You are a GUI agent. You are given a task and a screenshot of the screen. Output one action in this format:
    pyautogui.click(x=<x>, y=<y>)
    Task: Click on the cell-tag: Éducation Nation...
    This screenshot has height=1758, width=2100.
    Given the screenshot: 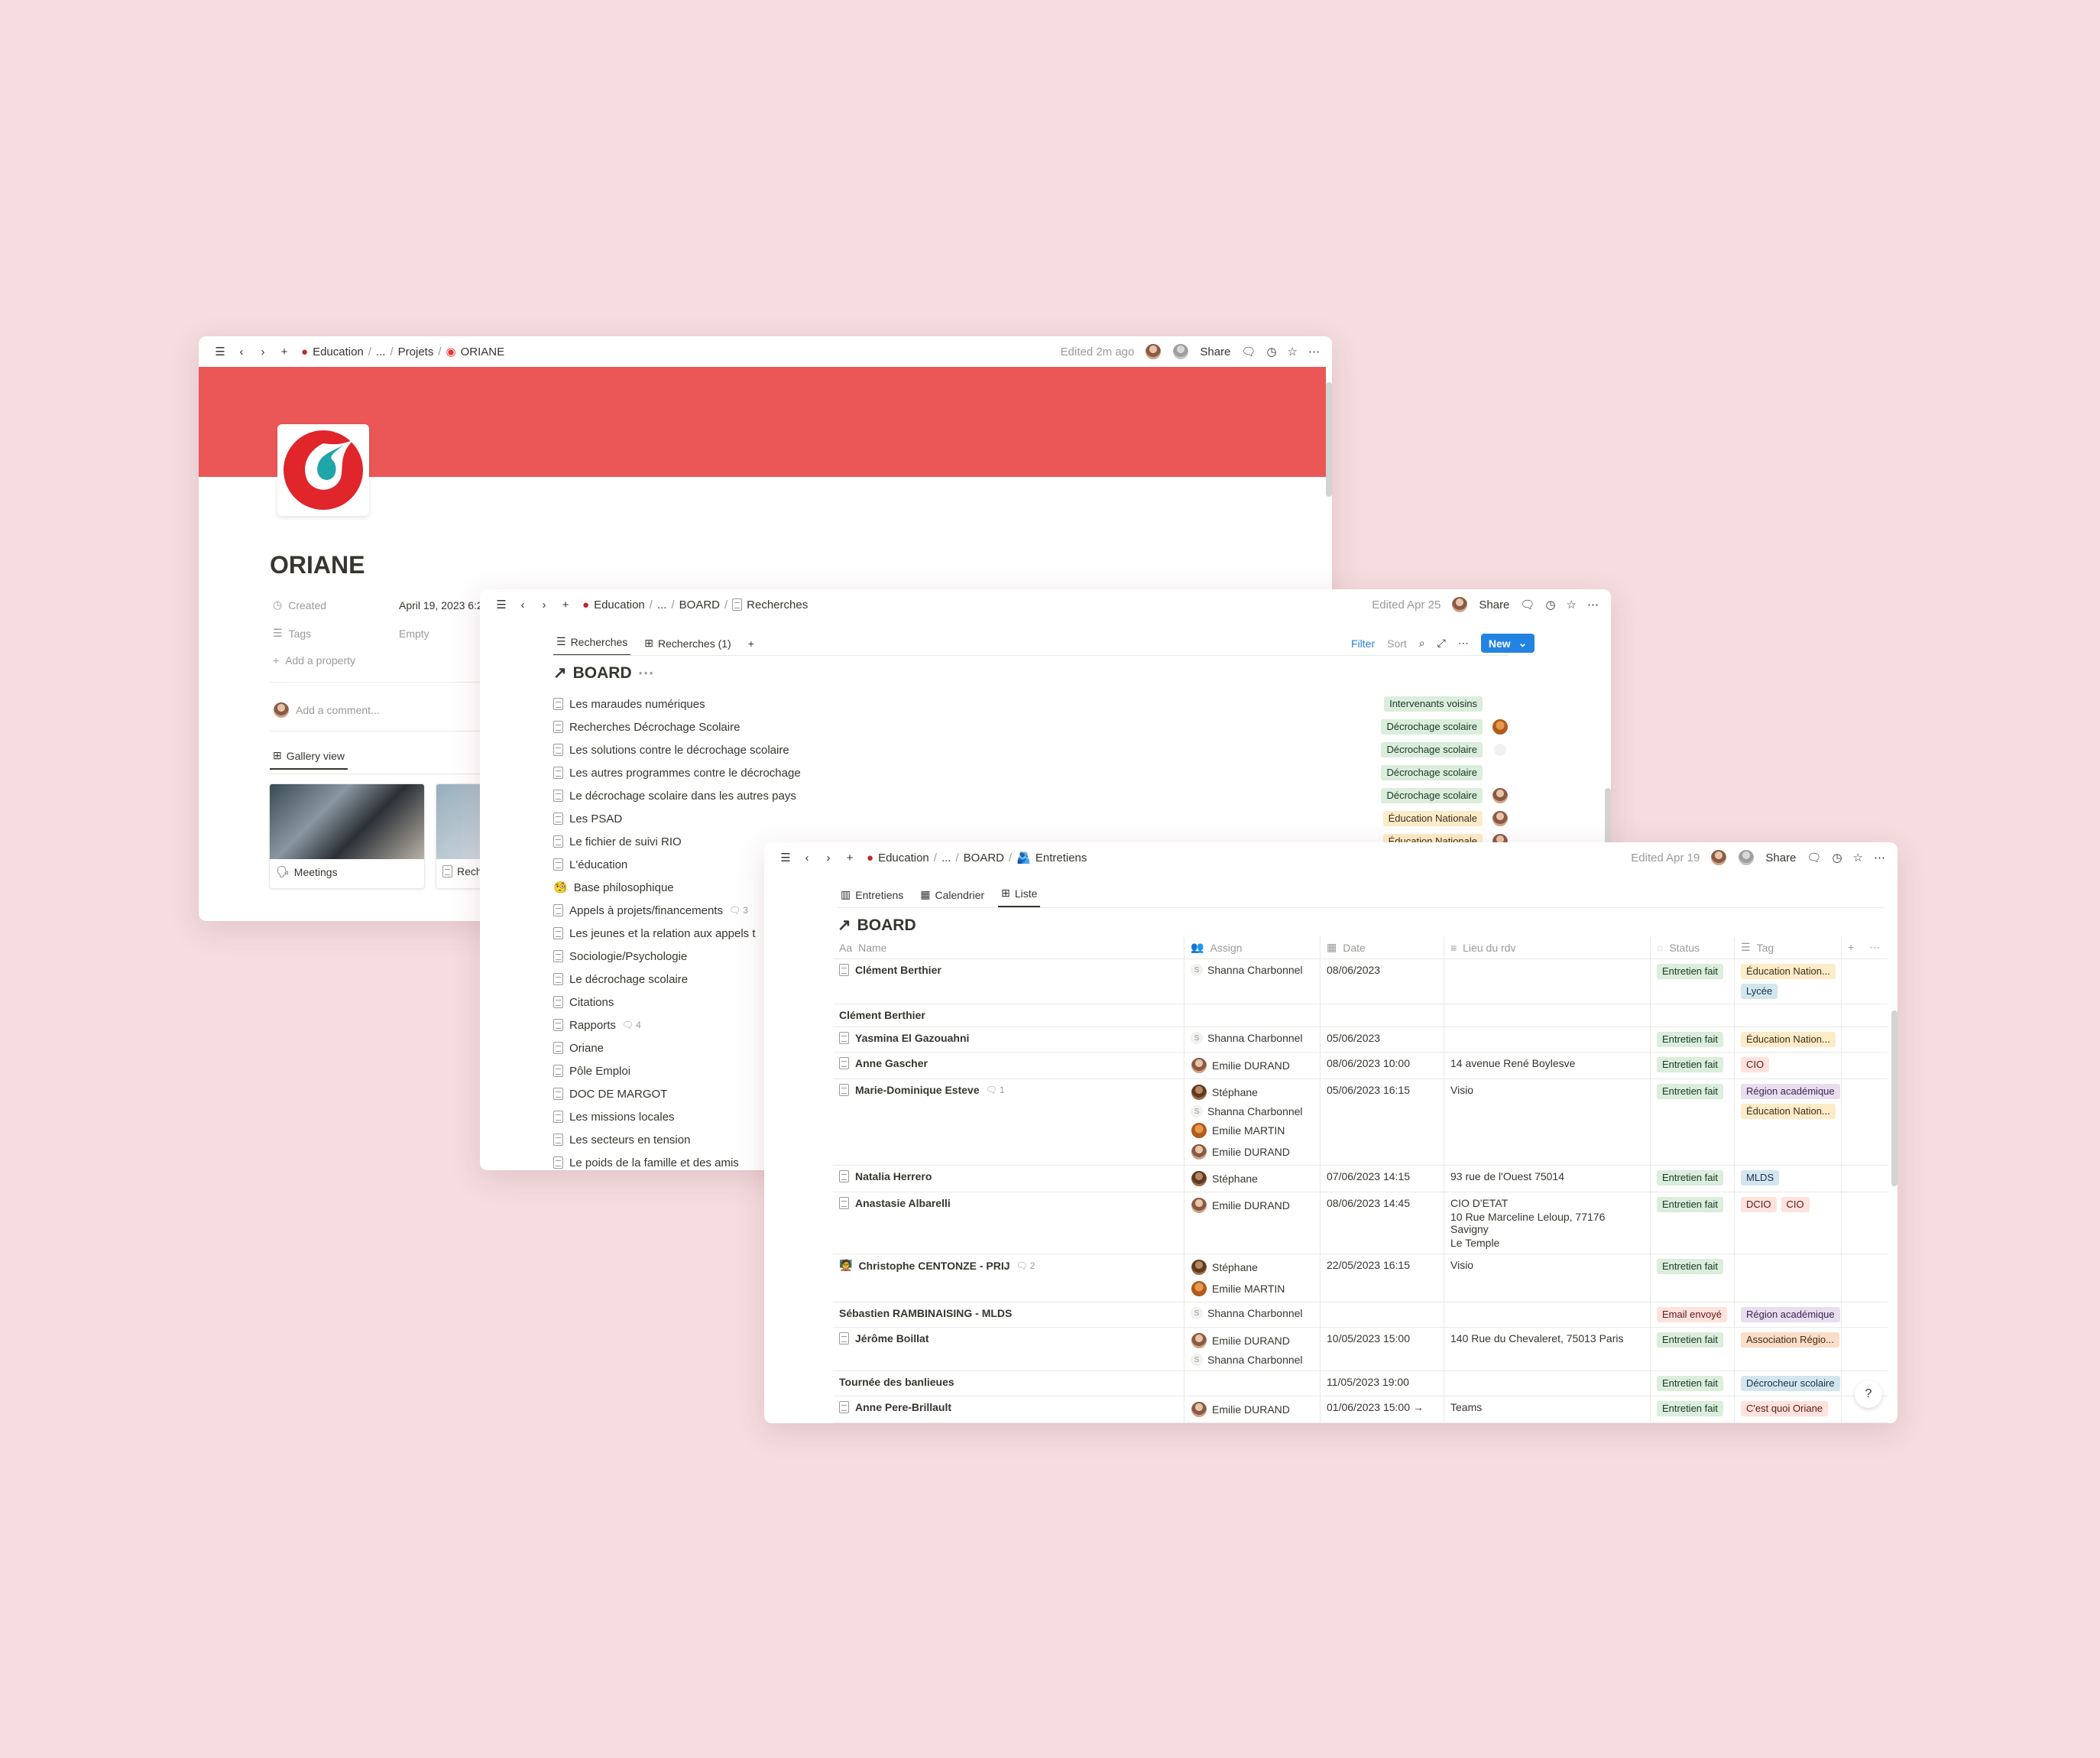 What is the action you would take?
    pyautogui.click(x=1788, y=1039)
    